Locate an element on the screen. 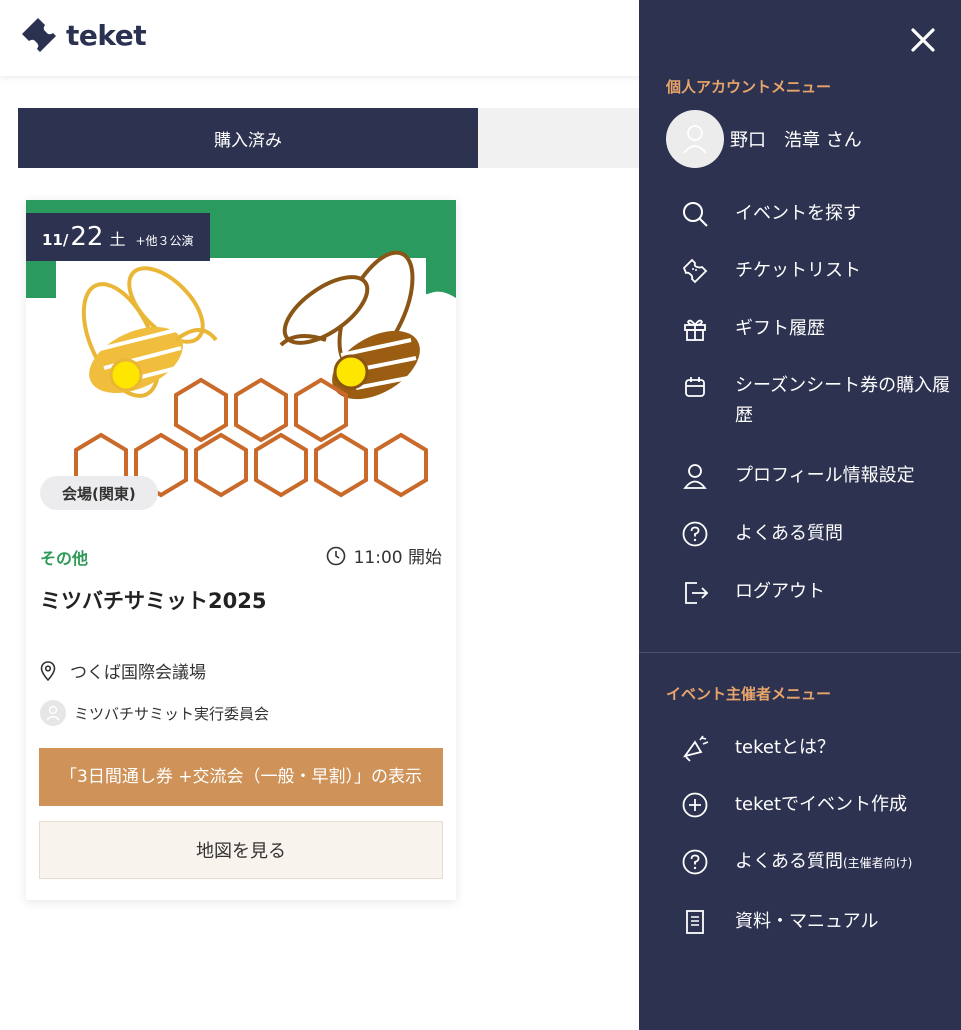 The height and width of the screenshot is (1030, 961). ticket-tabs: 購入済み is located at coordinates (338, 138).